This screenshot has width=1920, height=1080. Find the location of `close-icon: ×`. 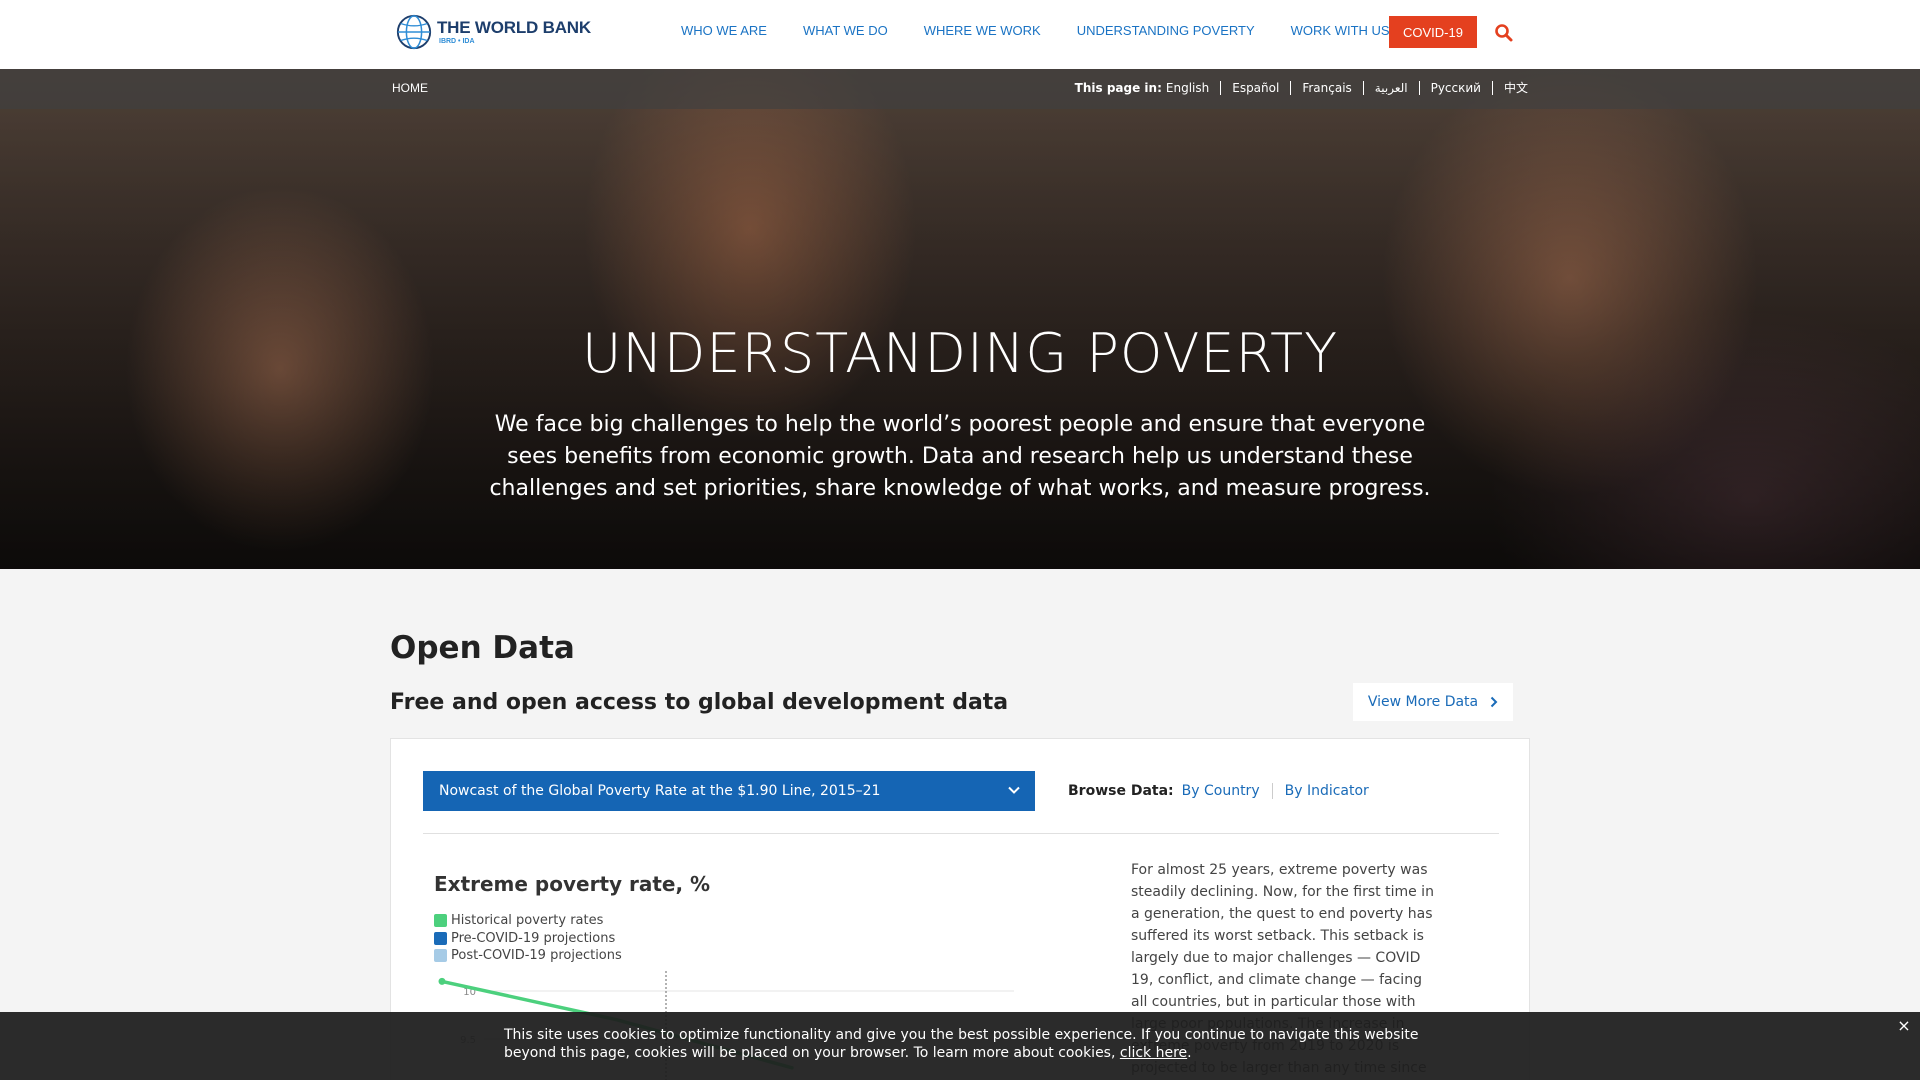

close-icon: × is located at coordinates (1904, 1026).